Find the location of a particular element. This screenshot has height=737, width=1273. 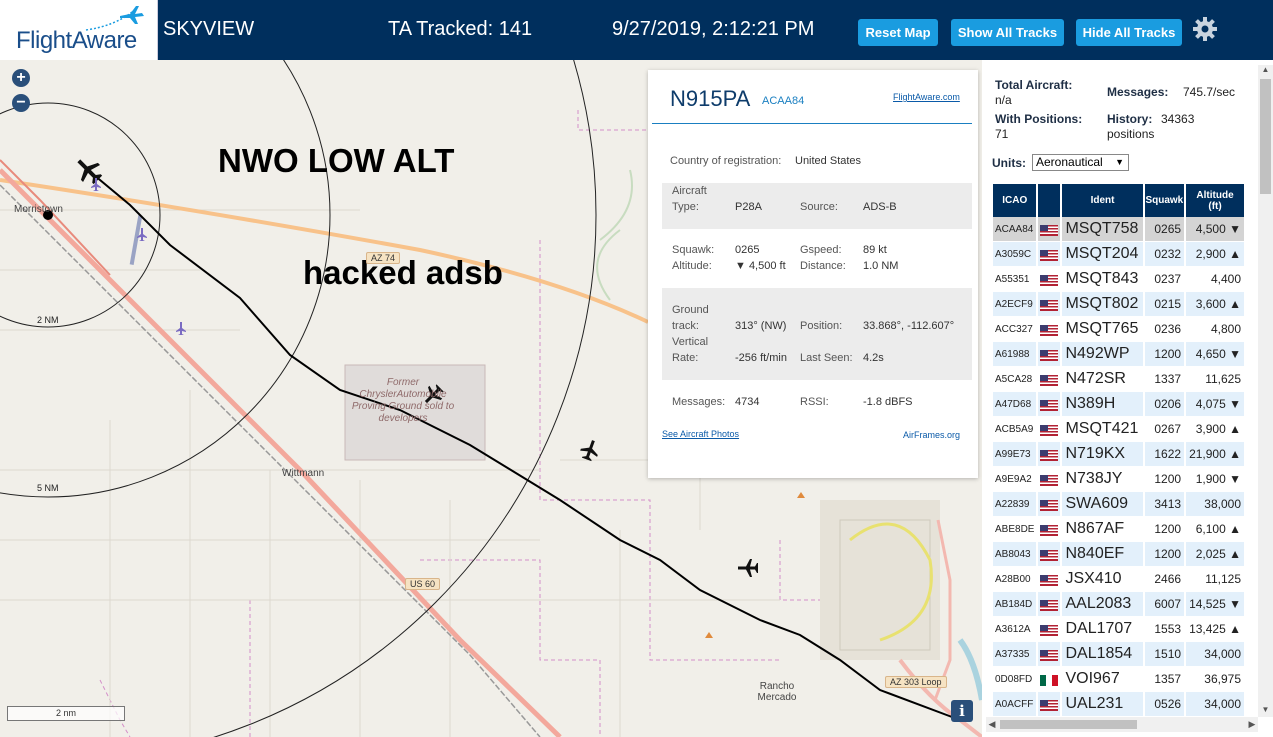

table-row: A47D68 N389H 0206 4,075 ▼ is located at coordinates (1118, 404).